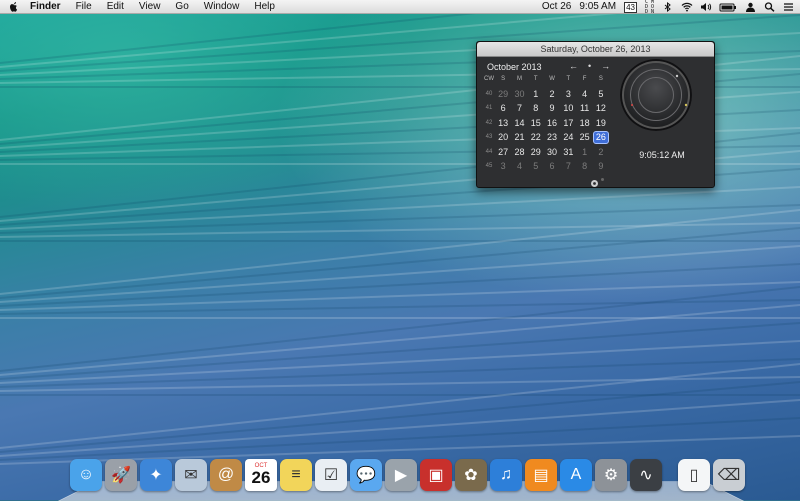  Describe the element at coordinates (600, 79) in the screenshot. I see `calendar-weekday-header: S` at that location.